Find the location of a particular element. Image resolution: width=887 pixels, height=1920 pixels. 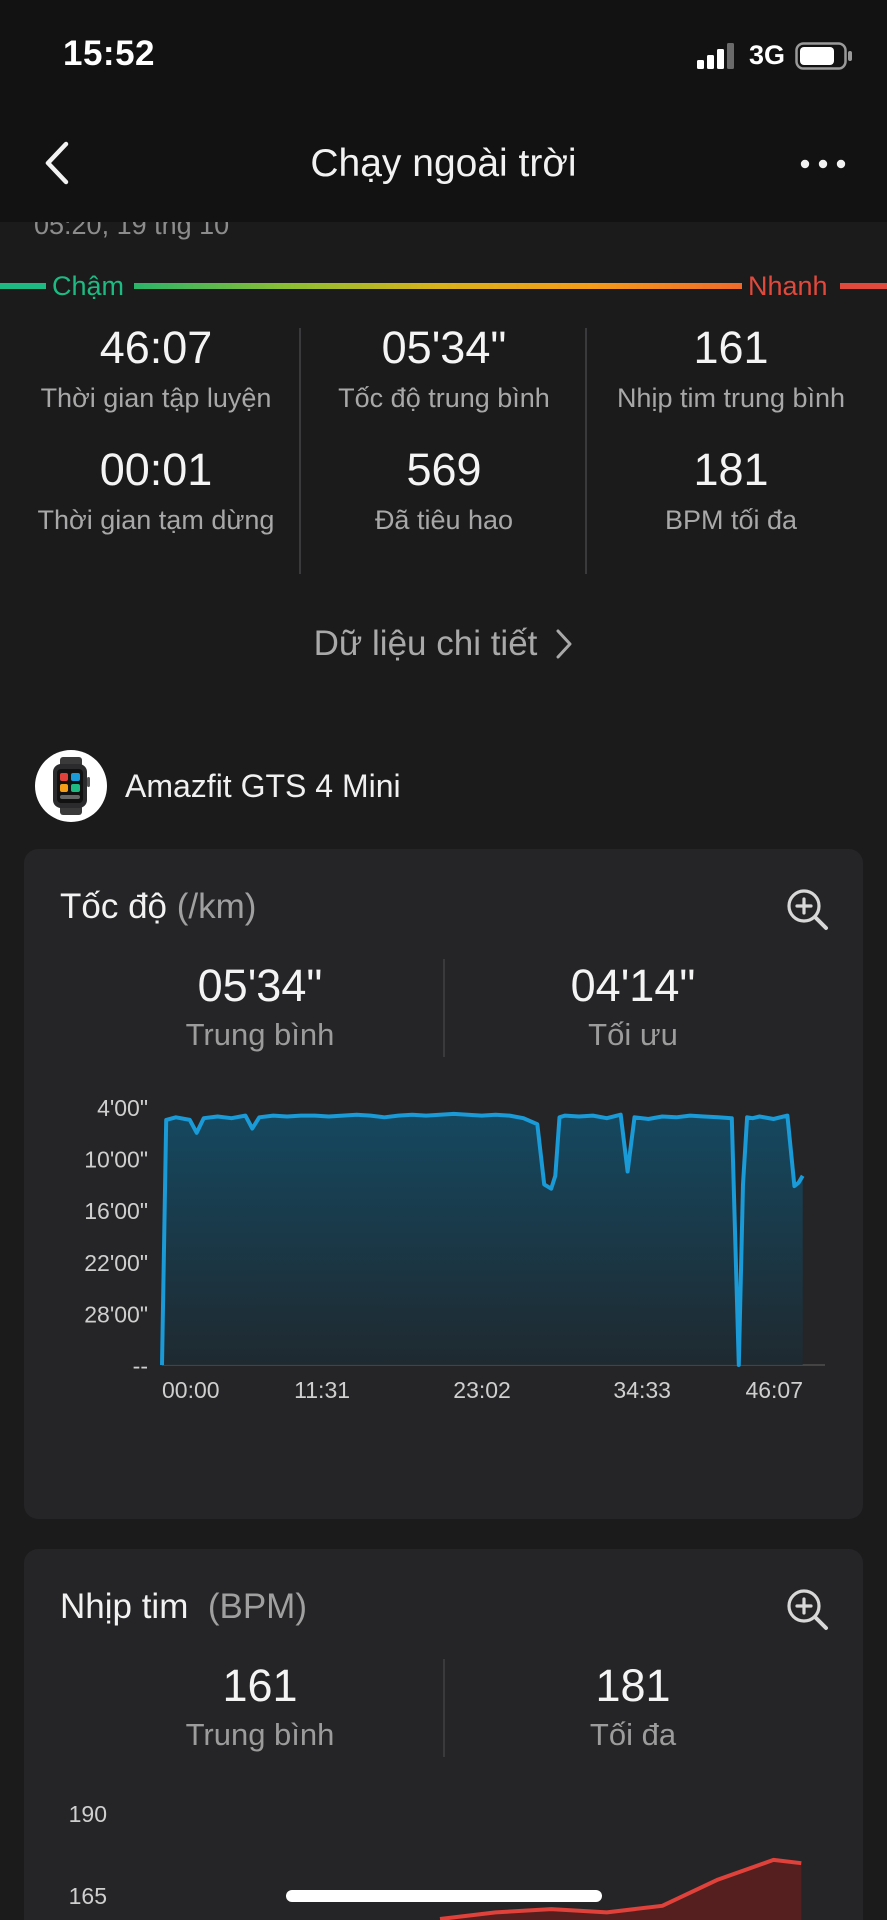

page-title: Chạy ngoài trời is located at coordinates (443, 163).